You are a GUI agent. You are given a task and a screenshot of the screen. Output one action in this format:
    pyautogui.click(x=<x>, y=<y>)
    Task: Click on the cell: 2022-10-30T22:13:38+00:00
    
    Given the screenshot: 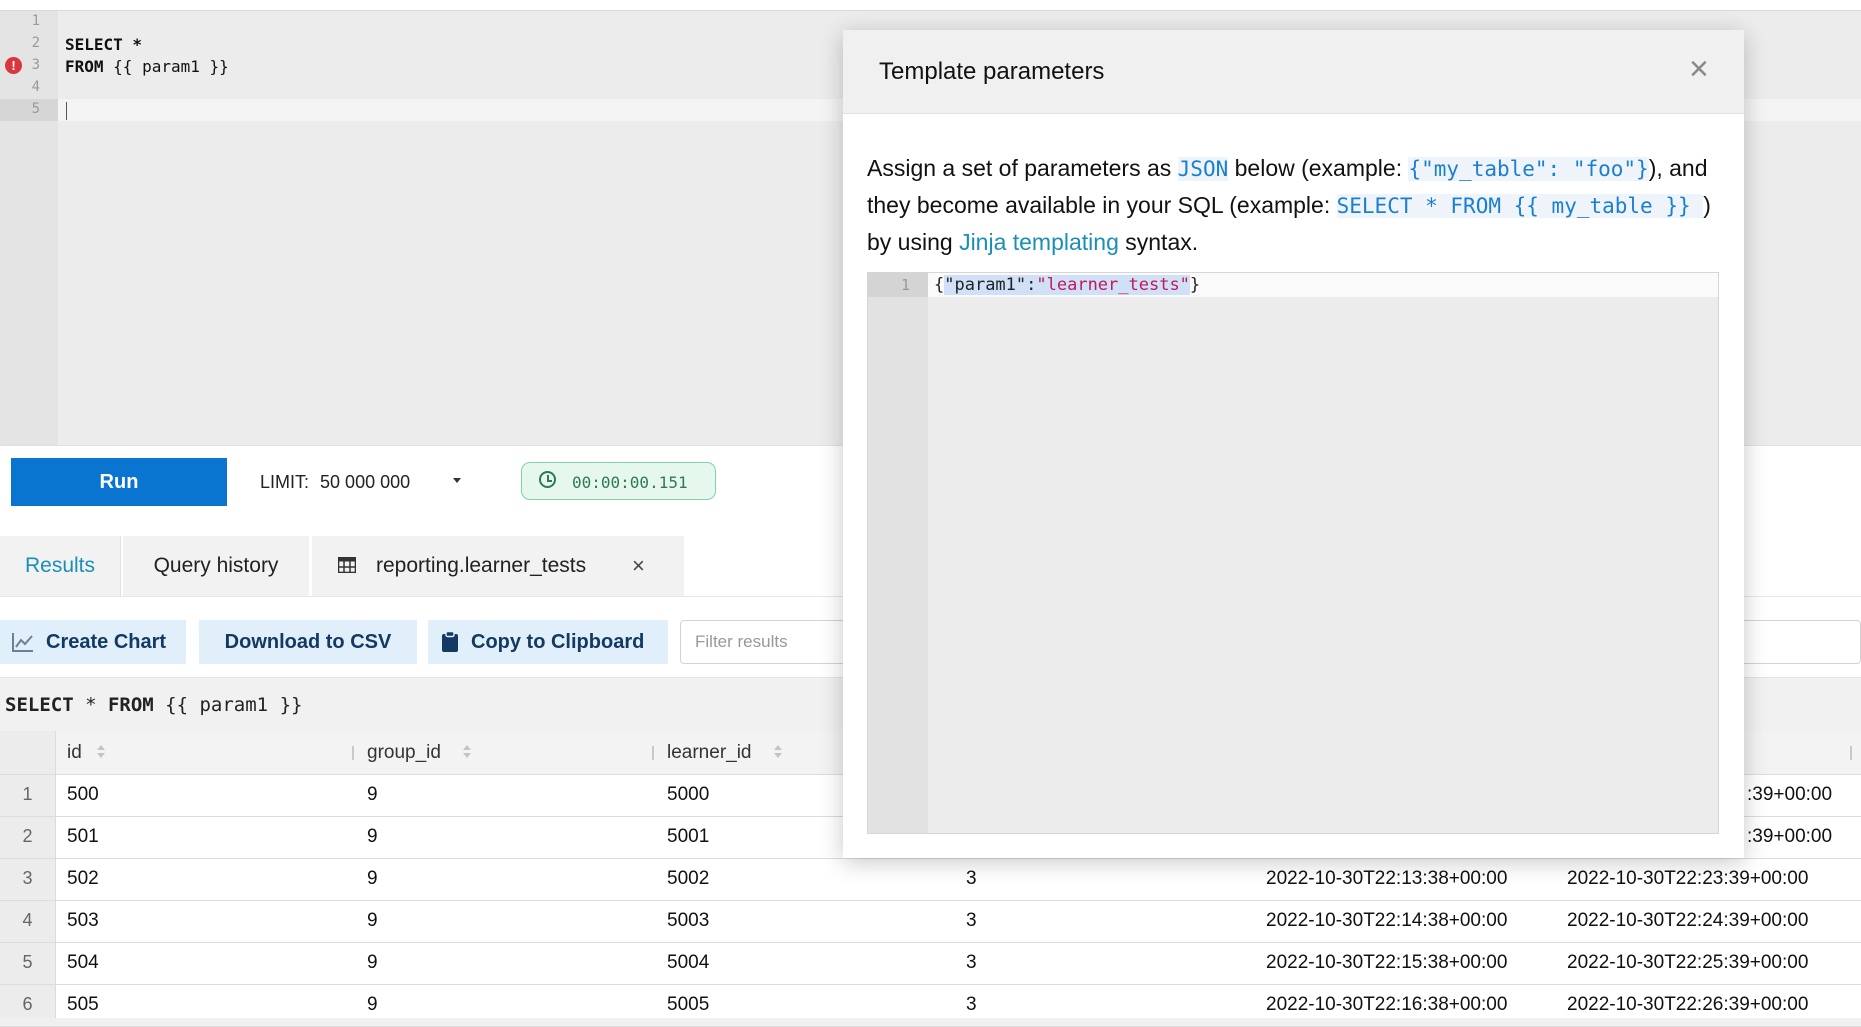 What is the action you would take?
    pyautogui.click(x=1387, y=878)
    